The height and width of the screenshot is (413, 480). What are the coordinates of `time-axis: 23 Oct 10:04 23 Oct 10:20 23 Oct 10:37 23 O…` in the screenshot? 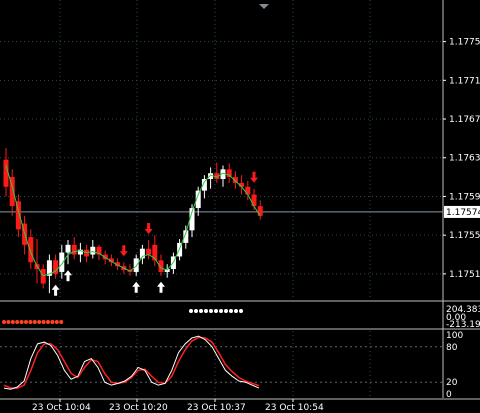 It's located at (178, 406).